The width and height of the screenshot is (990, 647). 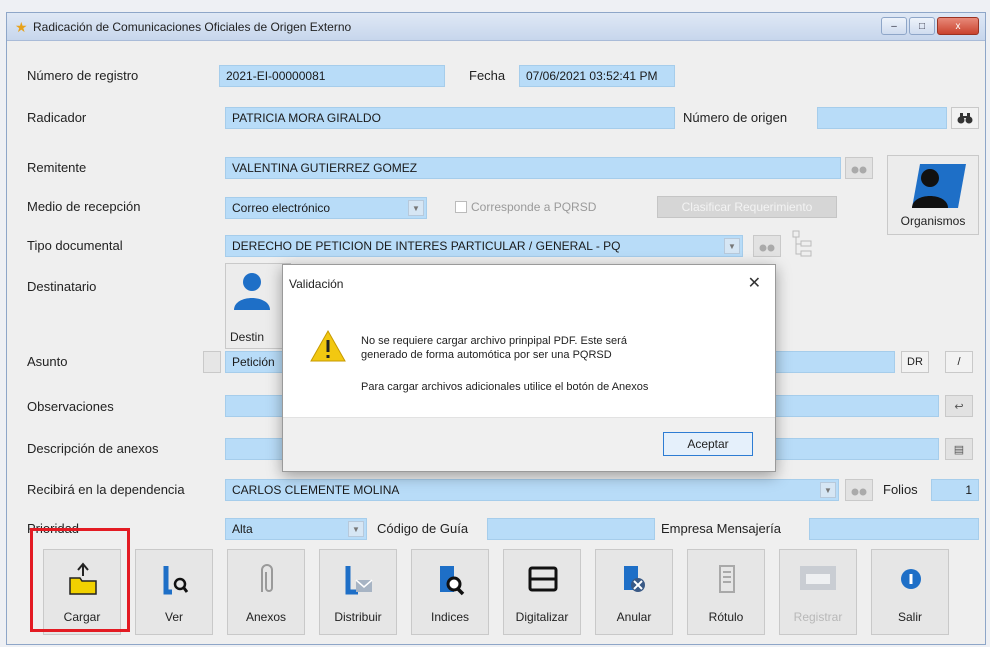 What do you see at coordinates (747, 207) in the screenshot?
I see `clasificar-requerimiento-button: Clasificar Requerimiento` at bounding box center [747, 207].